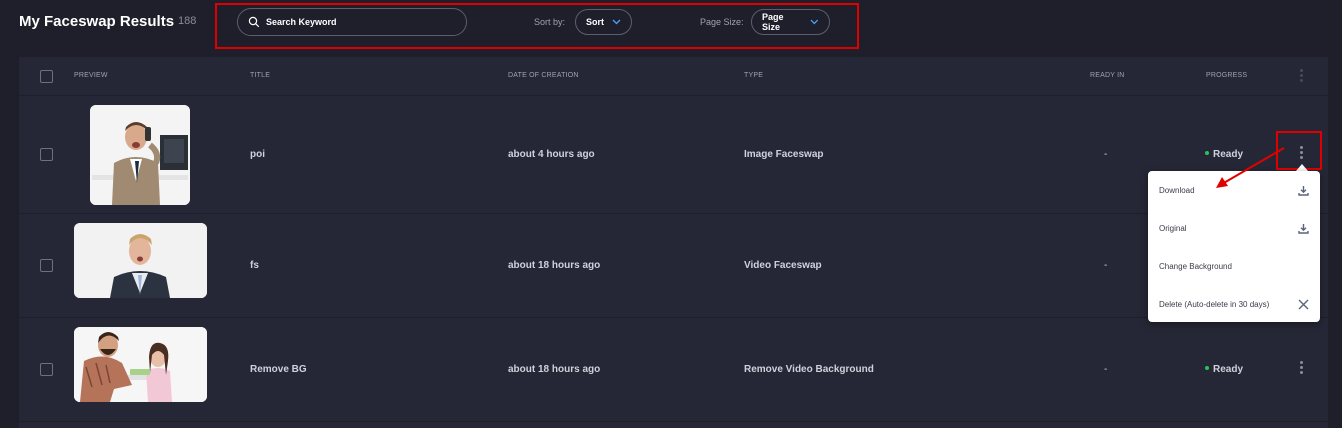  I want to click on annotation-highlight-toolbar, so click(537, 26).